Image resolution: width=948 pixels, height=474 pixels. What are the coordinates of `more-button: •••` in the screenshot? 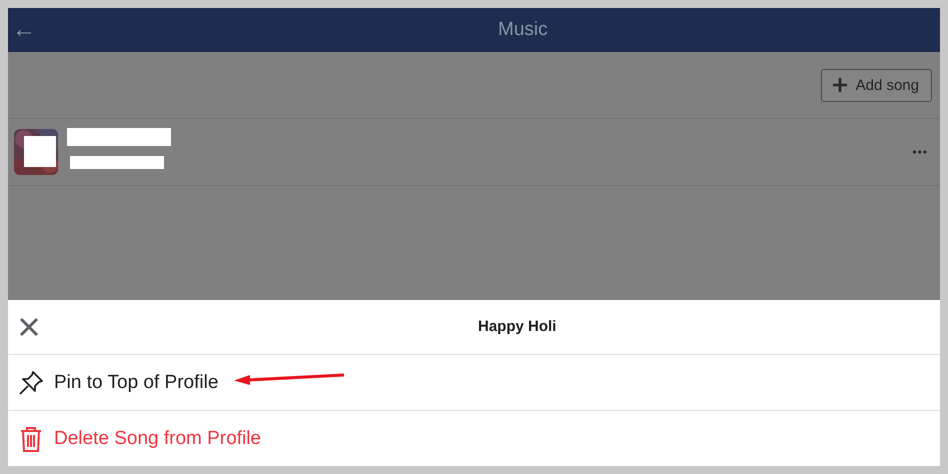 It's located at (920, 152).